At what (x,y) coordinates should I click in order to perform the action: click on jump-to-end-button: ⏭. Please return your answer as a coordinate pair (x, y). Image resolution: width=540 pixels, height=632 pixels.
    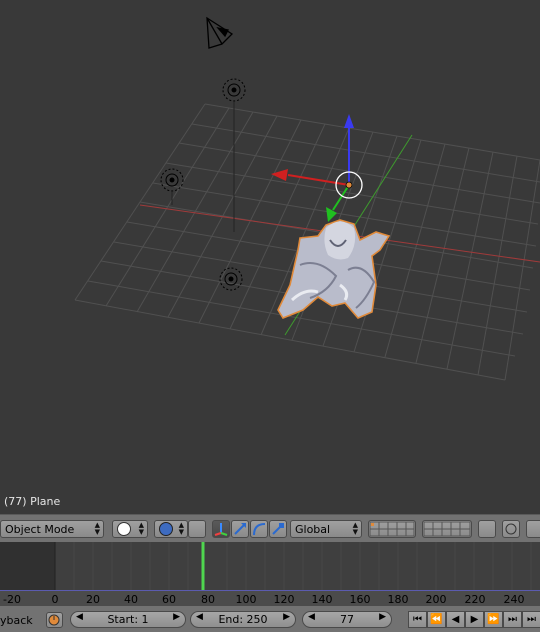
    Looking at the image, I should click on (512, 619).